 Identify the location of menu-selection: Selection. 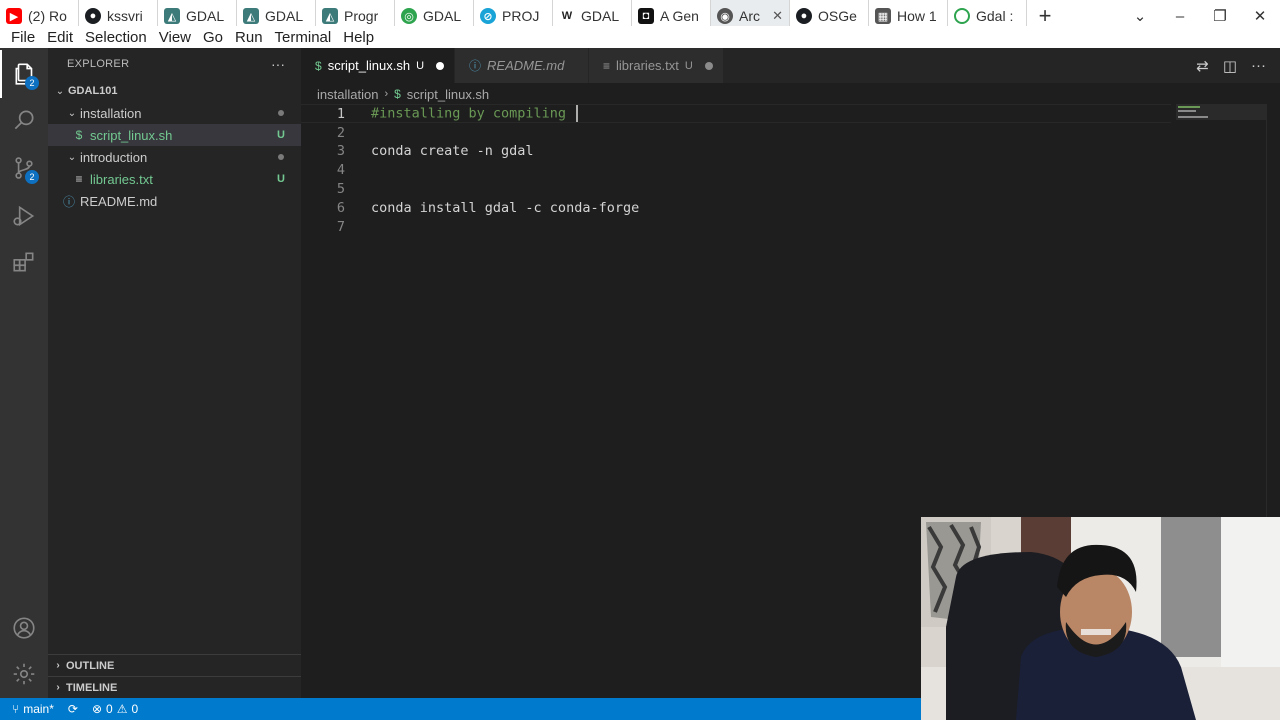
(116, 37).